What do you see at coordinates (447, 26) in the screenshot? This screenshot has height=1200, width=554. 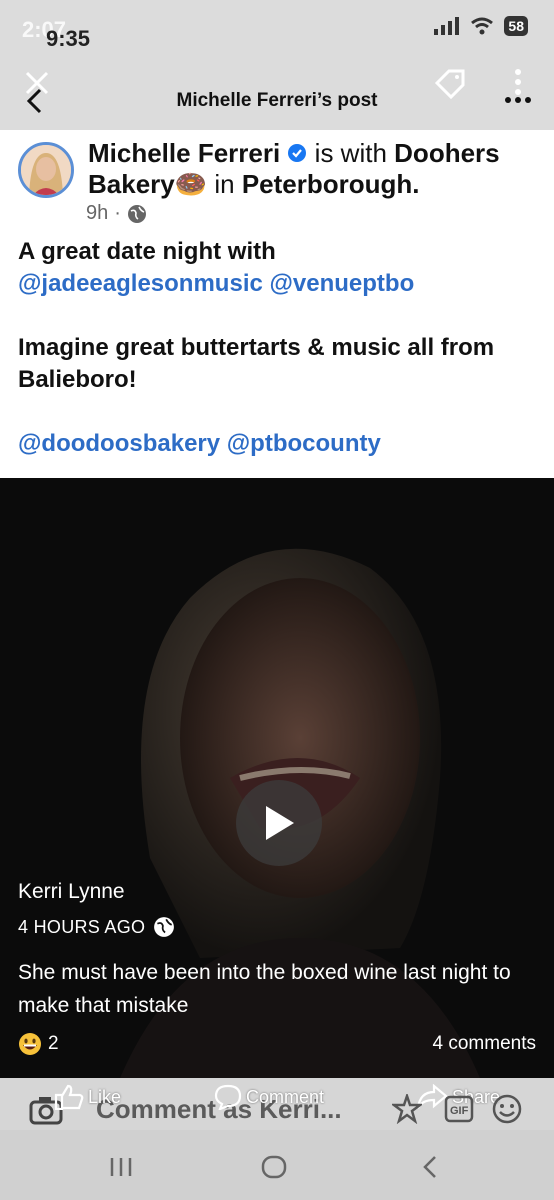 I see `signal-icon` at bounding box center [447, 26].